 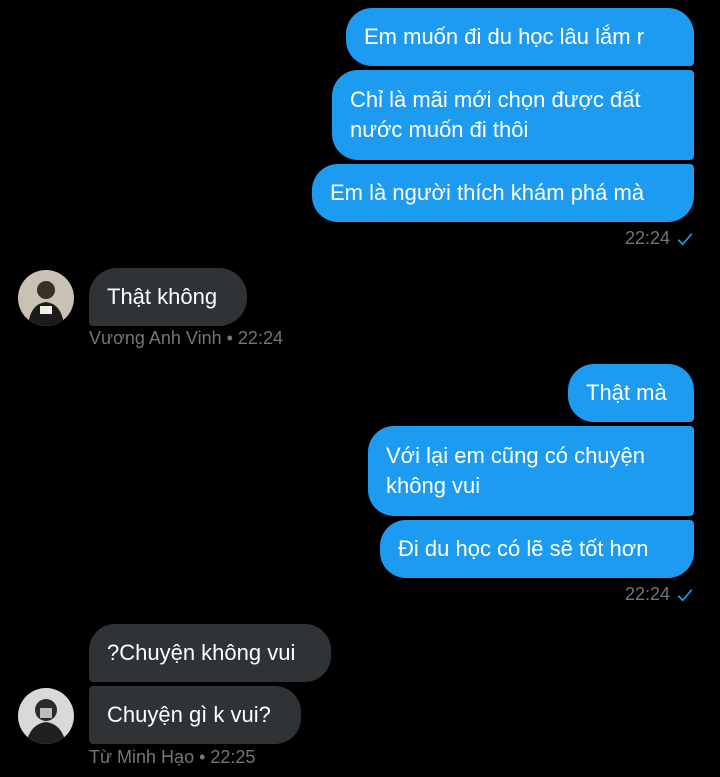 I want to click on incoming-message: ?Chuyện không vui, so click(x=210, y=653).